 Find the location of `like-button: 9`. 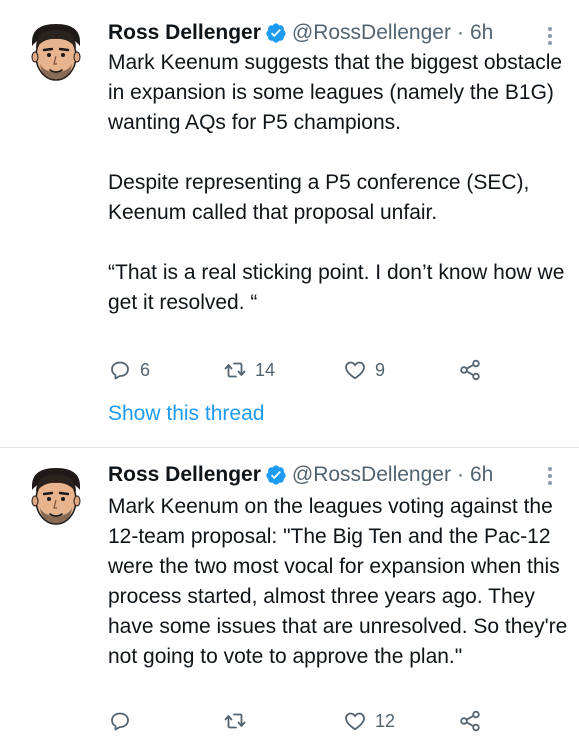

like-button: 9 is located at coordinates (364, 370).